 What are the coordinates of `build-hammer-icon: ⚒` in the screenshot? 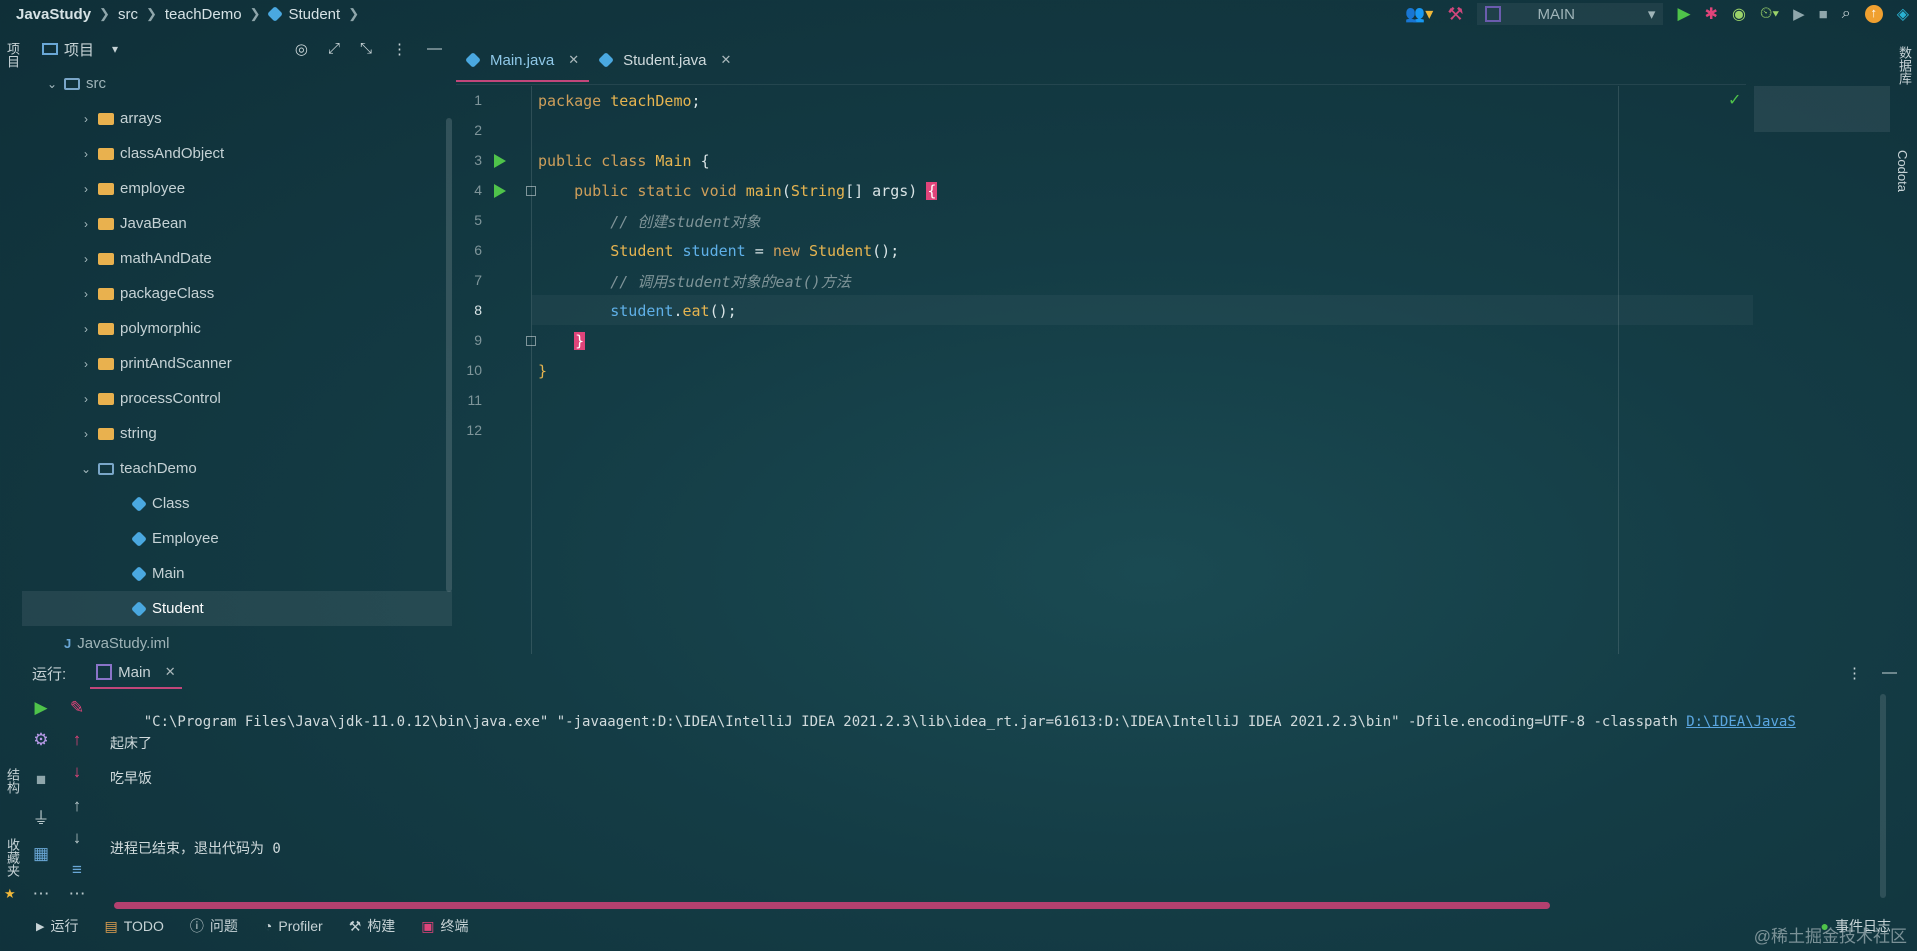 It's located at (1455, 14).